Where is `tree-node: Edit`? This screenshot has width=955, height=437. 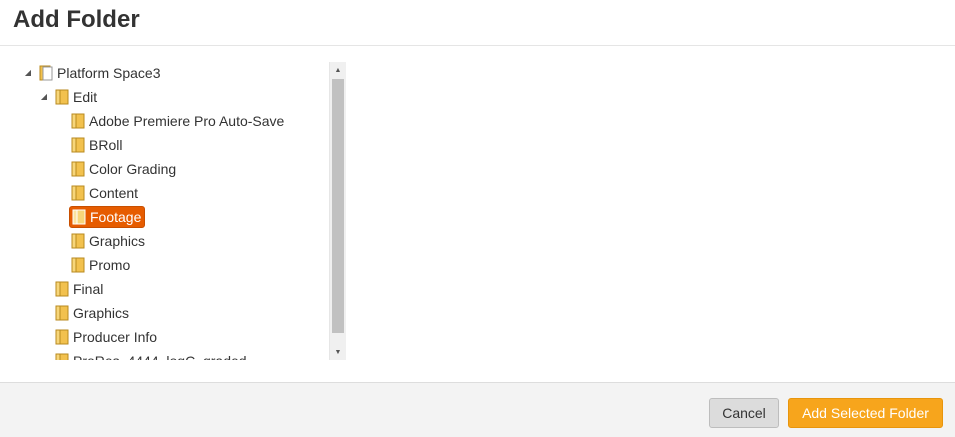
tree-node: Edit is located at coordinates (76, 97).